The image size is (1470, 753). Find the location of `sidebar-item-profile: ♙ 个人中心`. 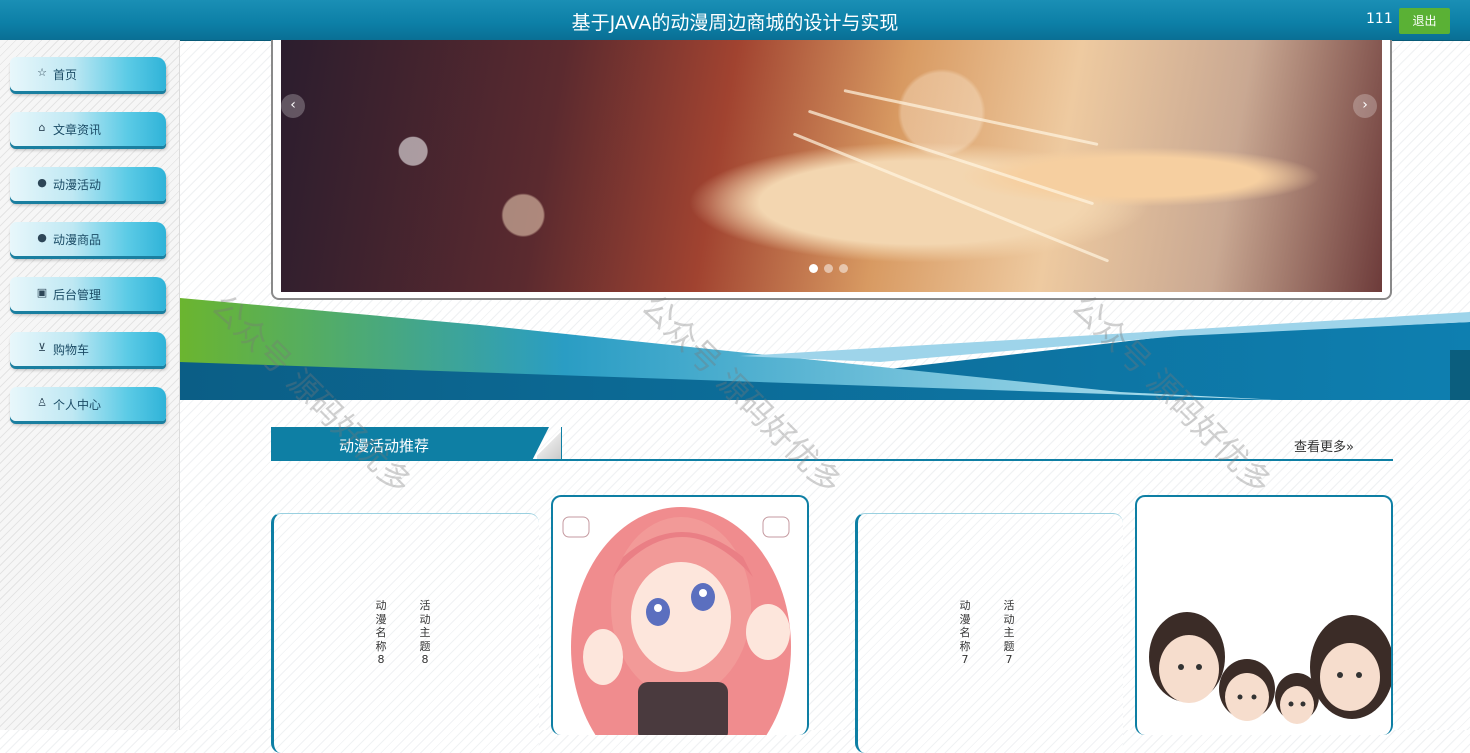

sidebar-item-profile: ♙ 个人中心 is located at coordinates (88, 404).